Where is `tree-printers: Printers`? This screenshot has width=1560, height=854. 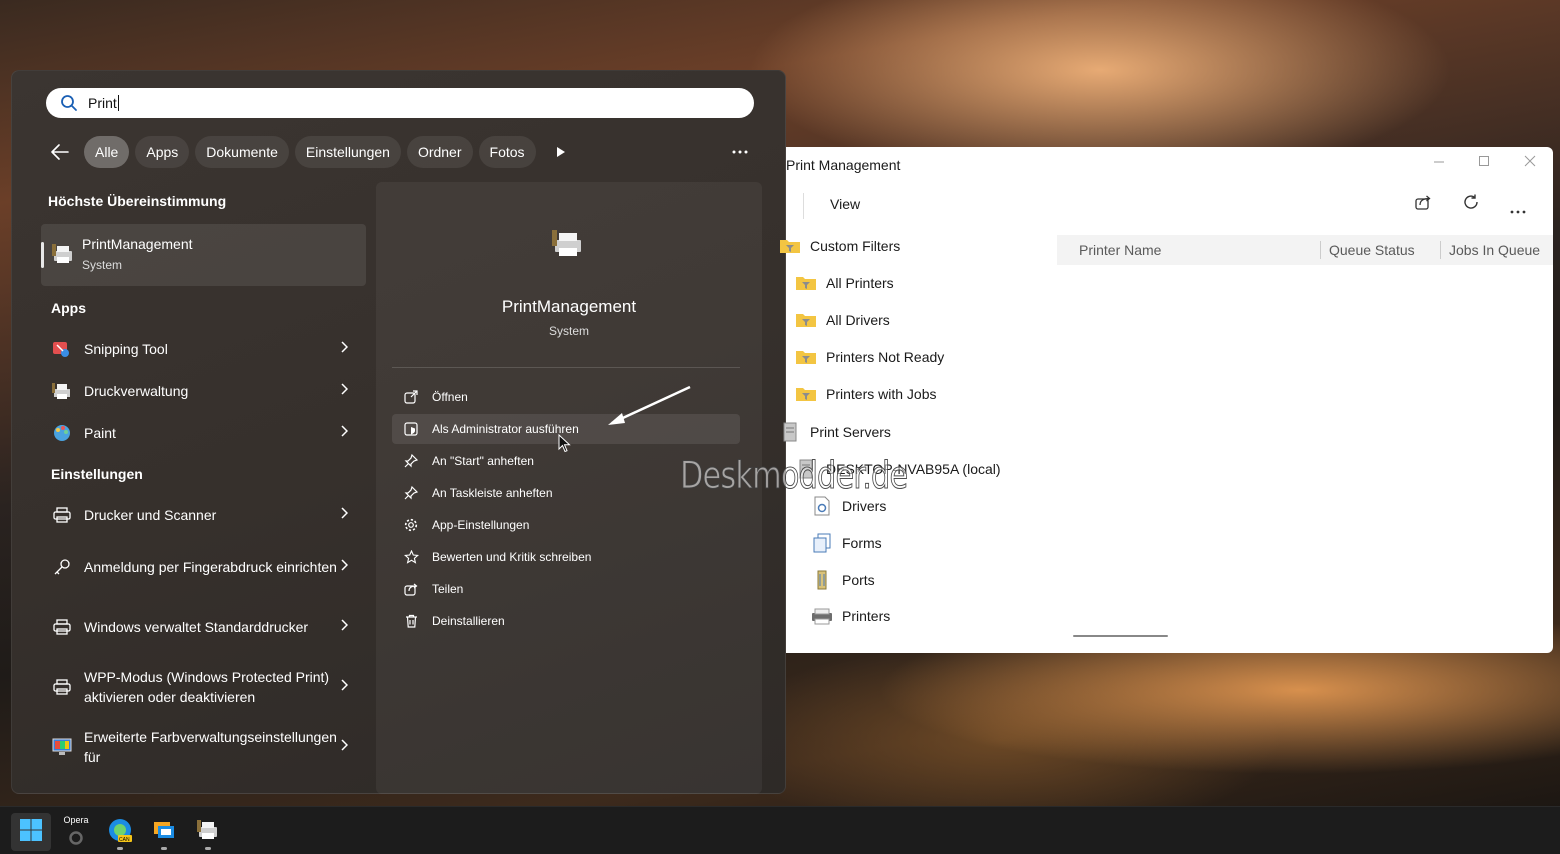 tree-printers: Printers is located at coordinates (850, 616).